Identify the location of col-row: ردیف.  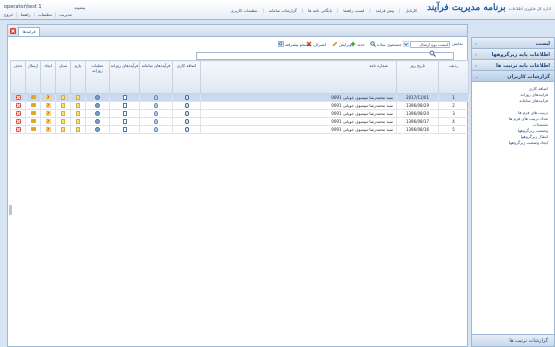
(453, 77).